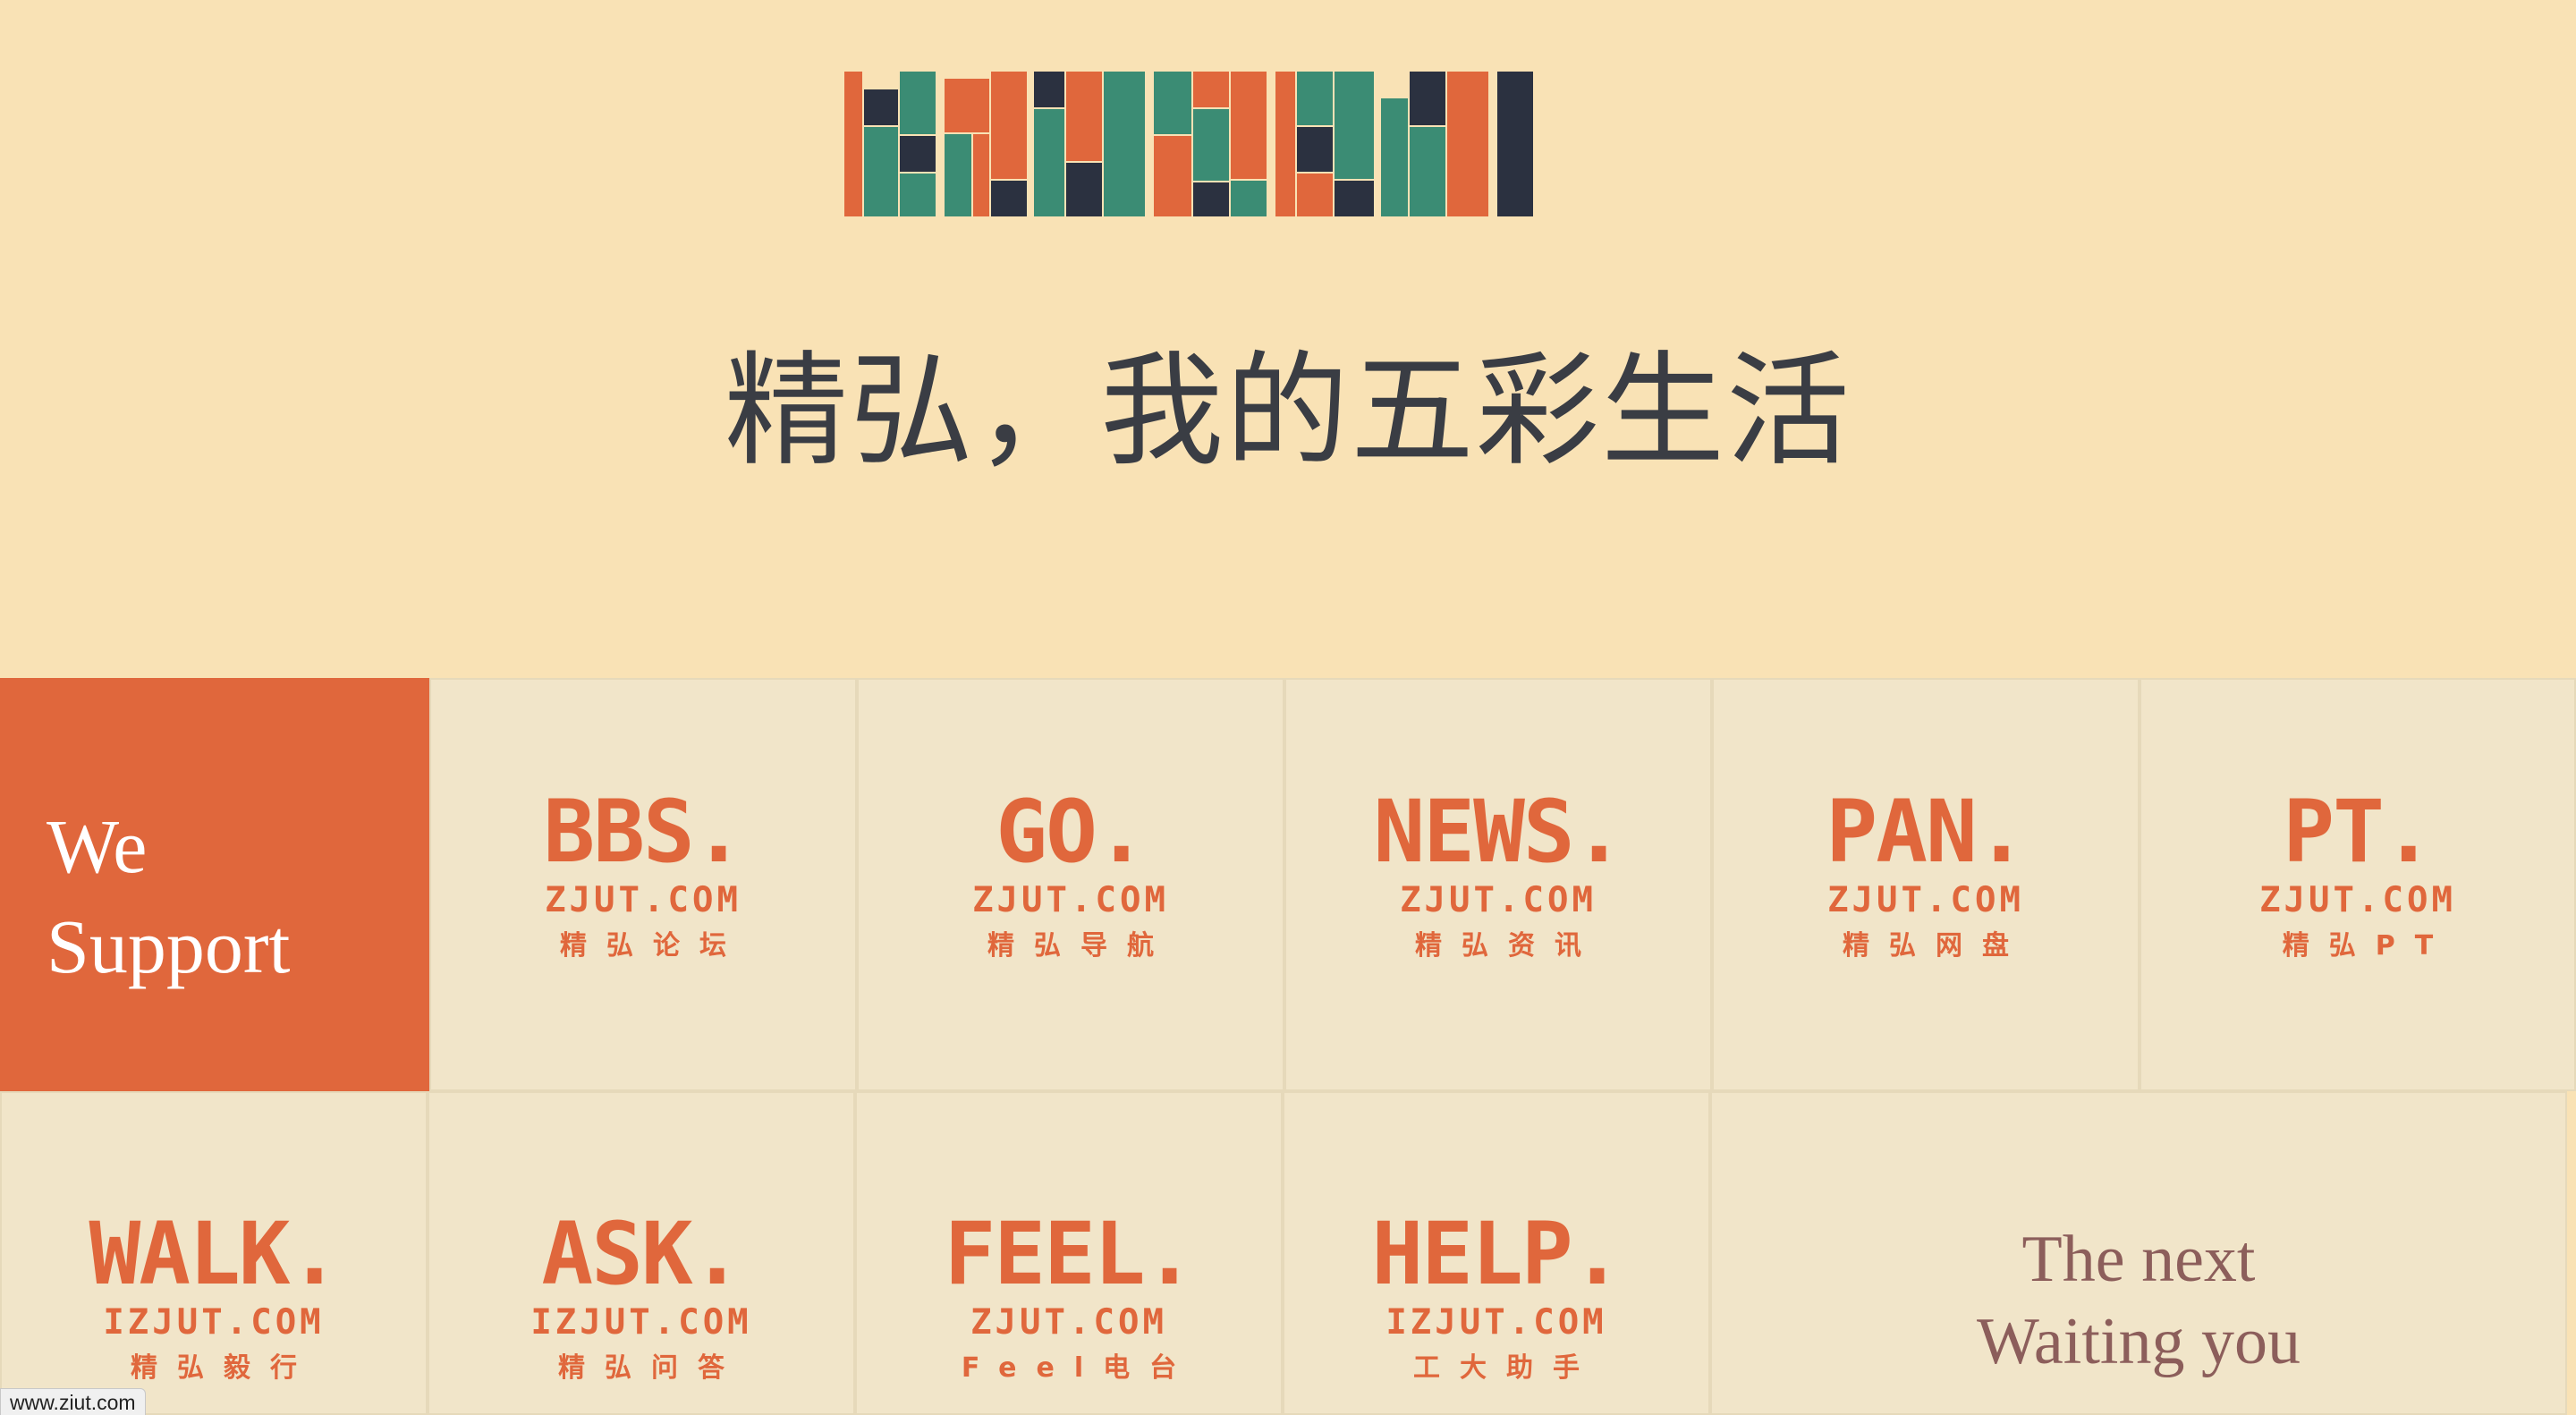  Describe the element at coordinates (2358, 832) in the screenshot. I see `service-name: PT.` at that location.